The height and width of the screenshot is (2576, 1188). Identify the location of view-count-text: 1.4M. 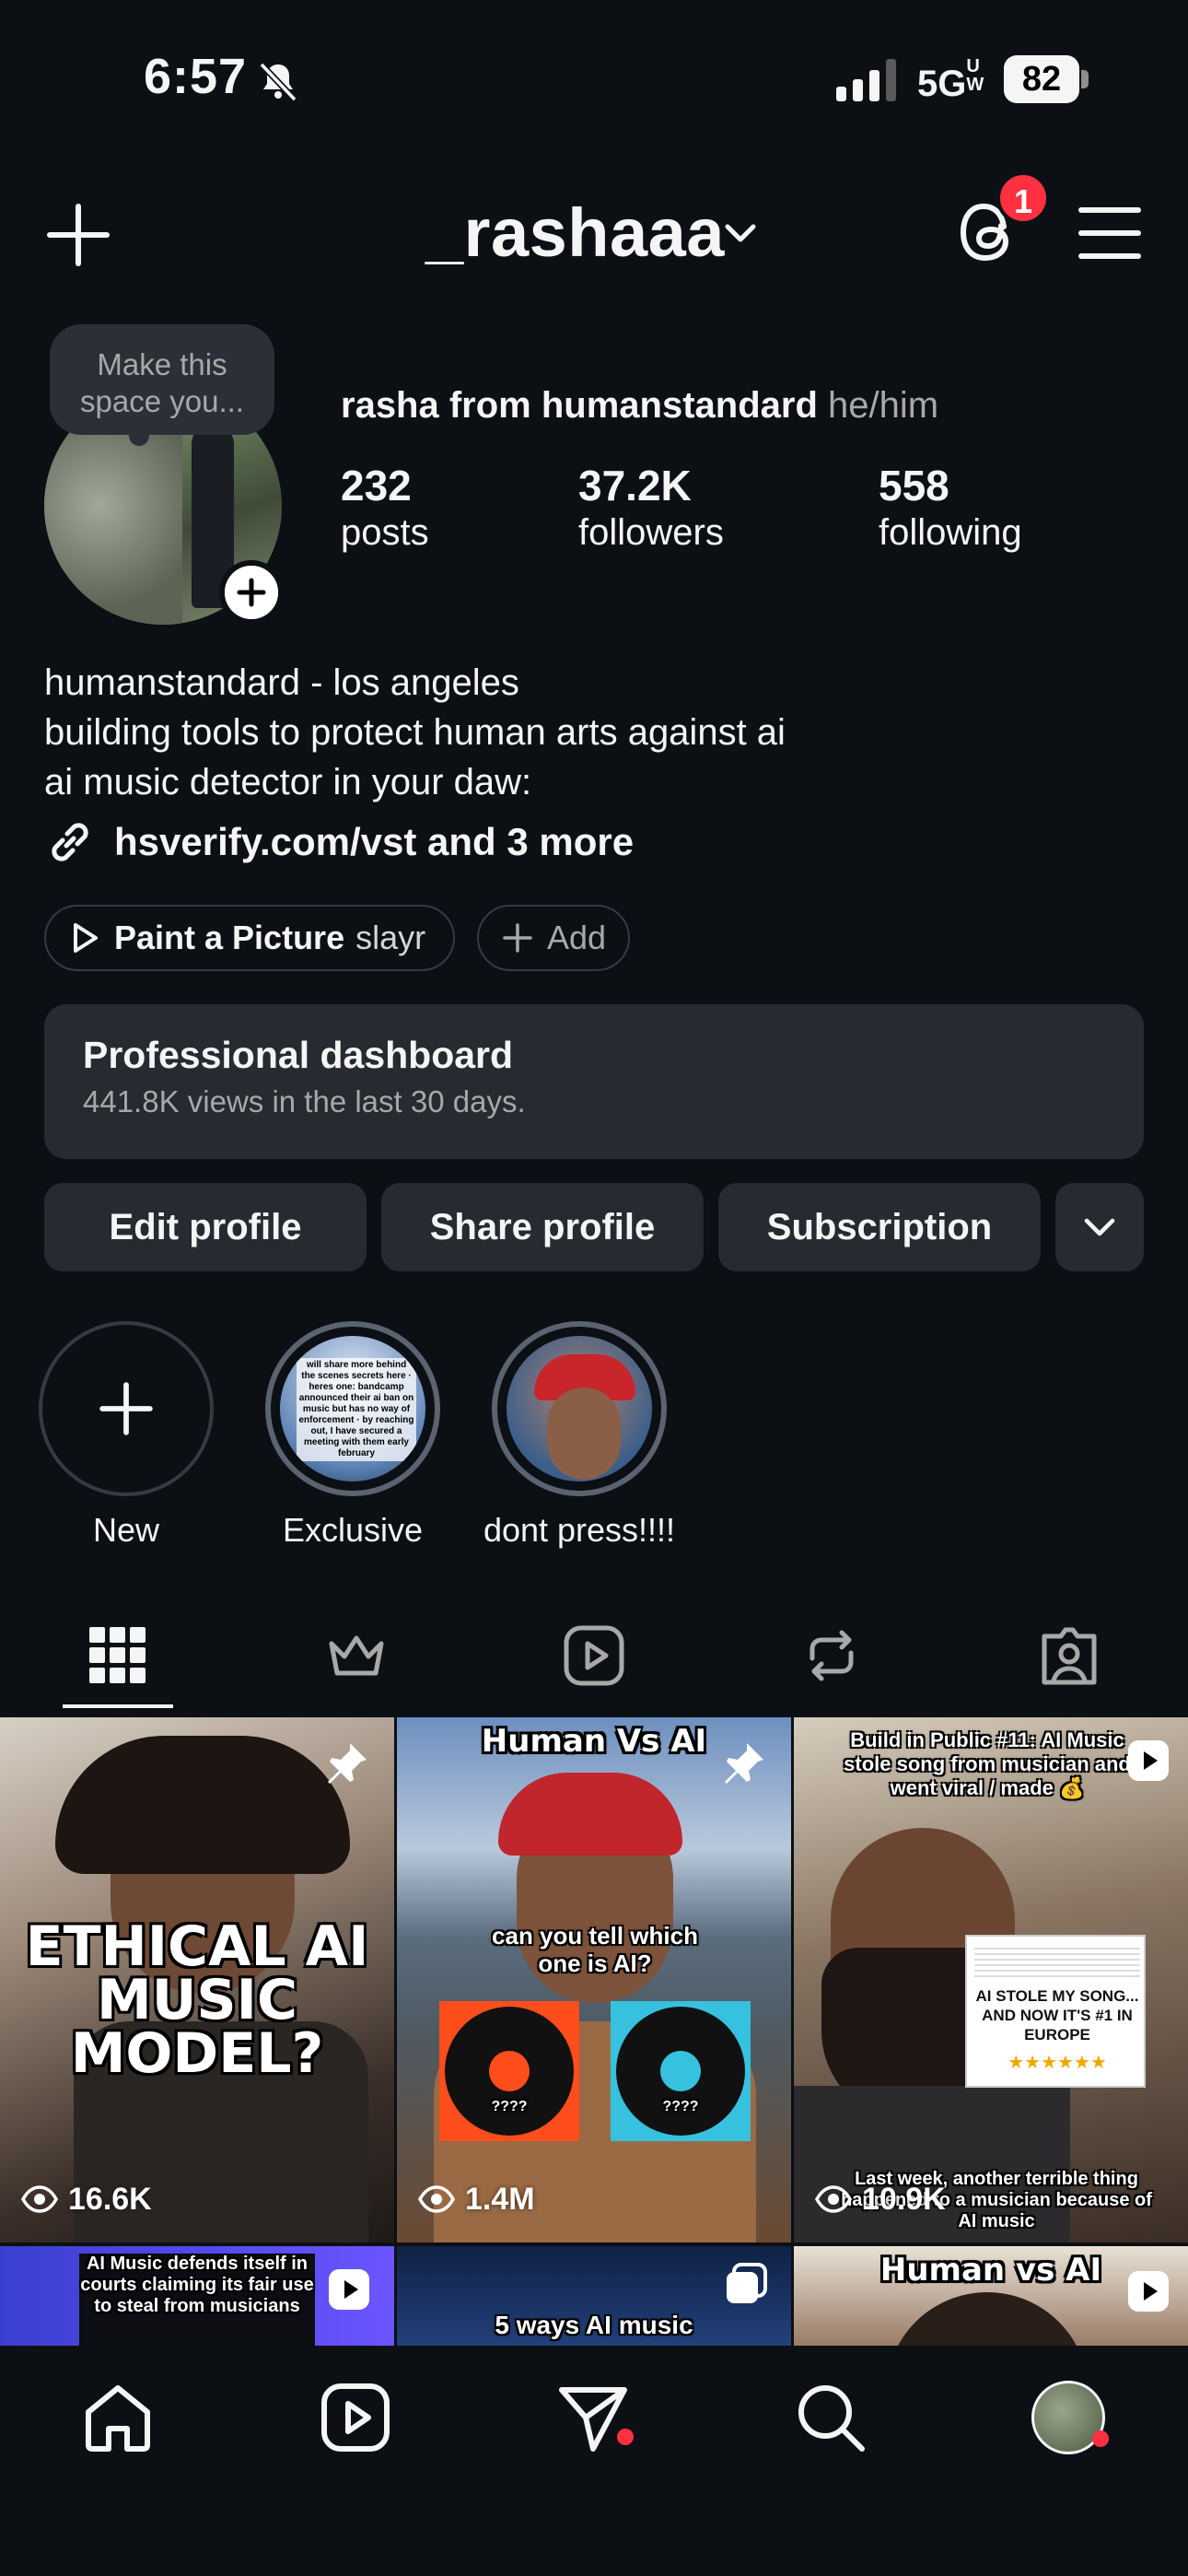
(500, 2199).